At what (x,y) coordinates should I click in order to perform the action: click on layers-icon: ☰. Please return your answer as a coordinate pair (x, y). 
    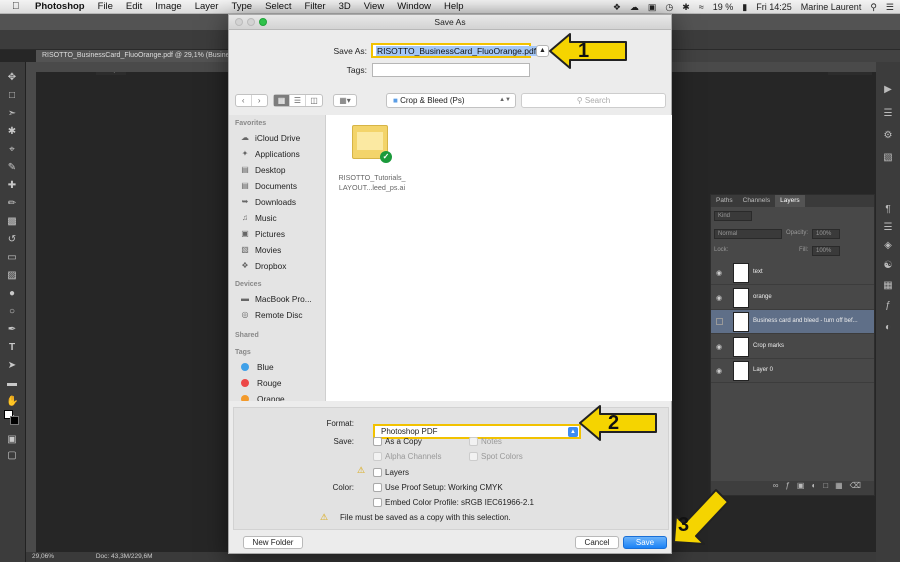
    Looking at the image, I should click on (888, 228).